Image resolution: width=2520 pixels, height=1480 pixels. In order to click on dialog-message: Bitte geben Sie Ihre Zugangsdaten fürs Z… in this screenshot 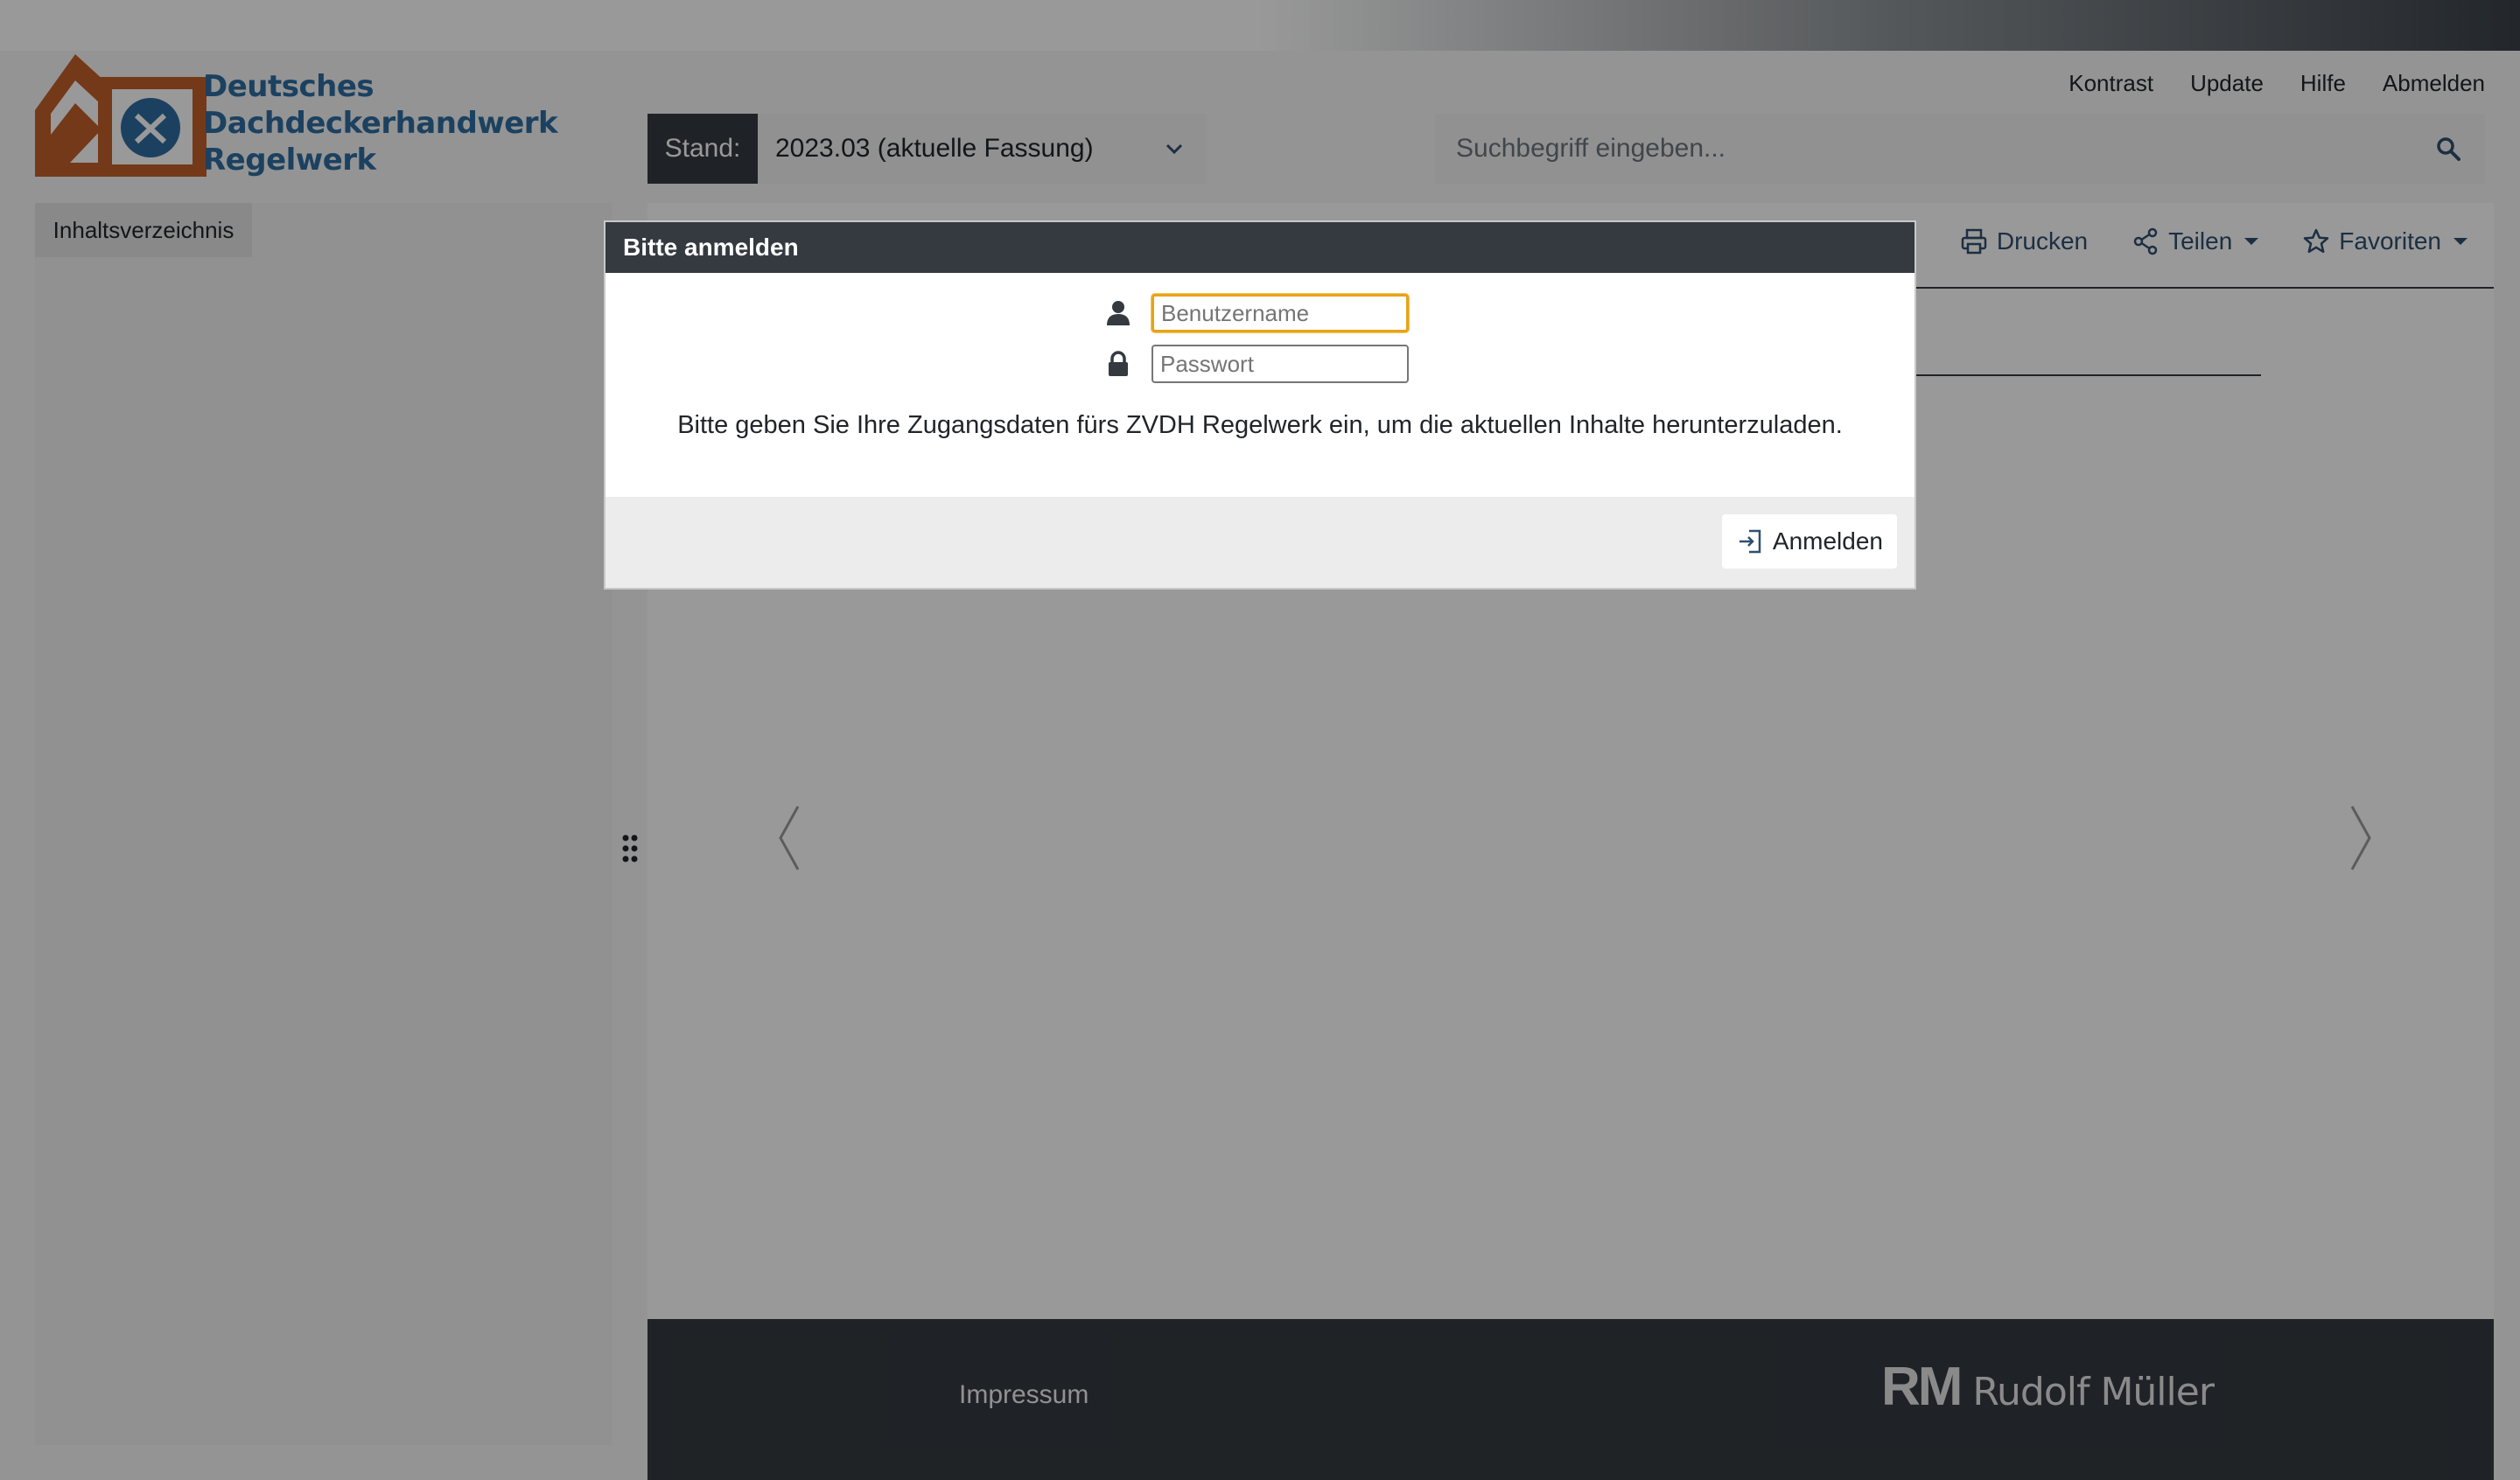, I will do `click(1260, 425)`.